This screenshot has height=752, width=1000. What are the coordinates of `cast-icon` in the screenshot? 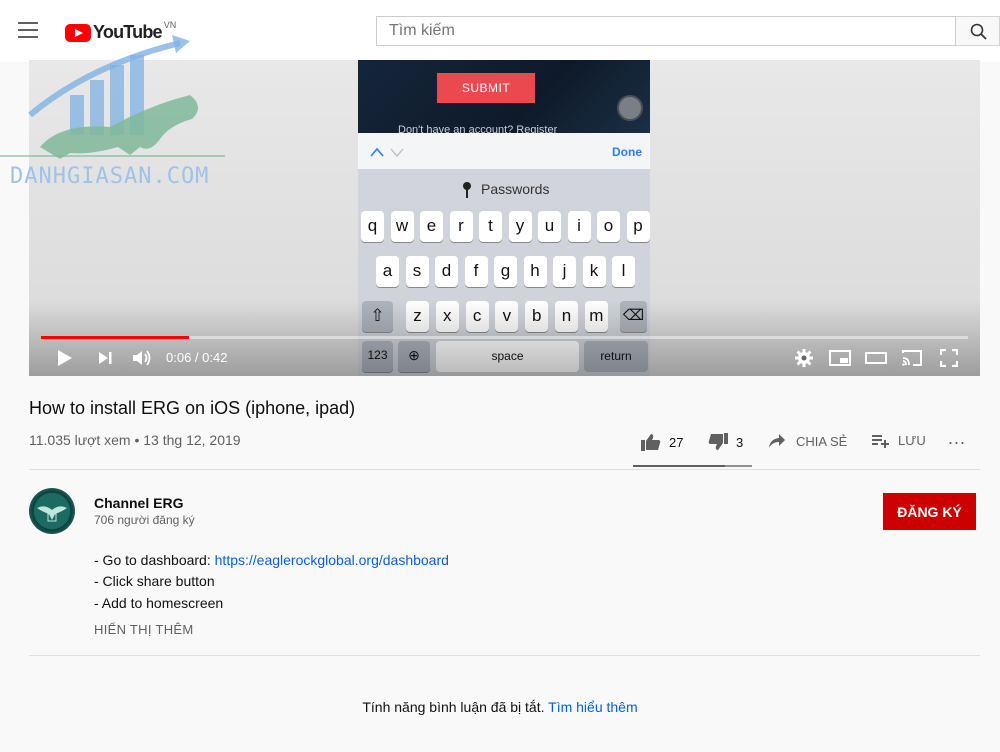 It's located at (912, 358).